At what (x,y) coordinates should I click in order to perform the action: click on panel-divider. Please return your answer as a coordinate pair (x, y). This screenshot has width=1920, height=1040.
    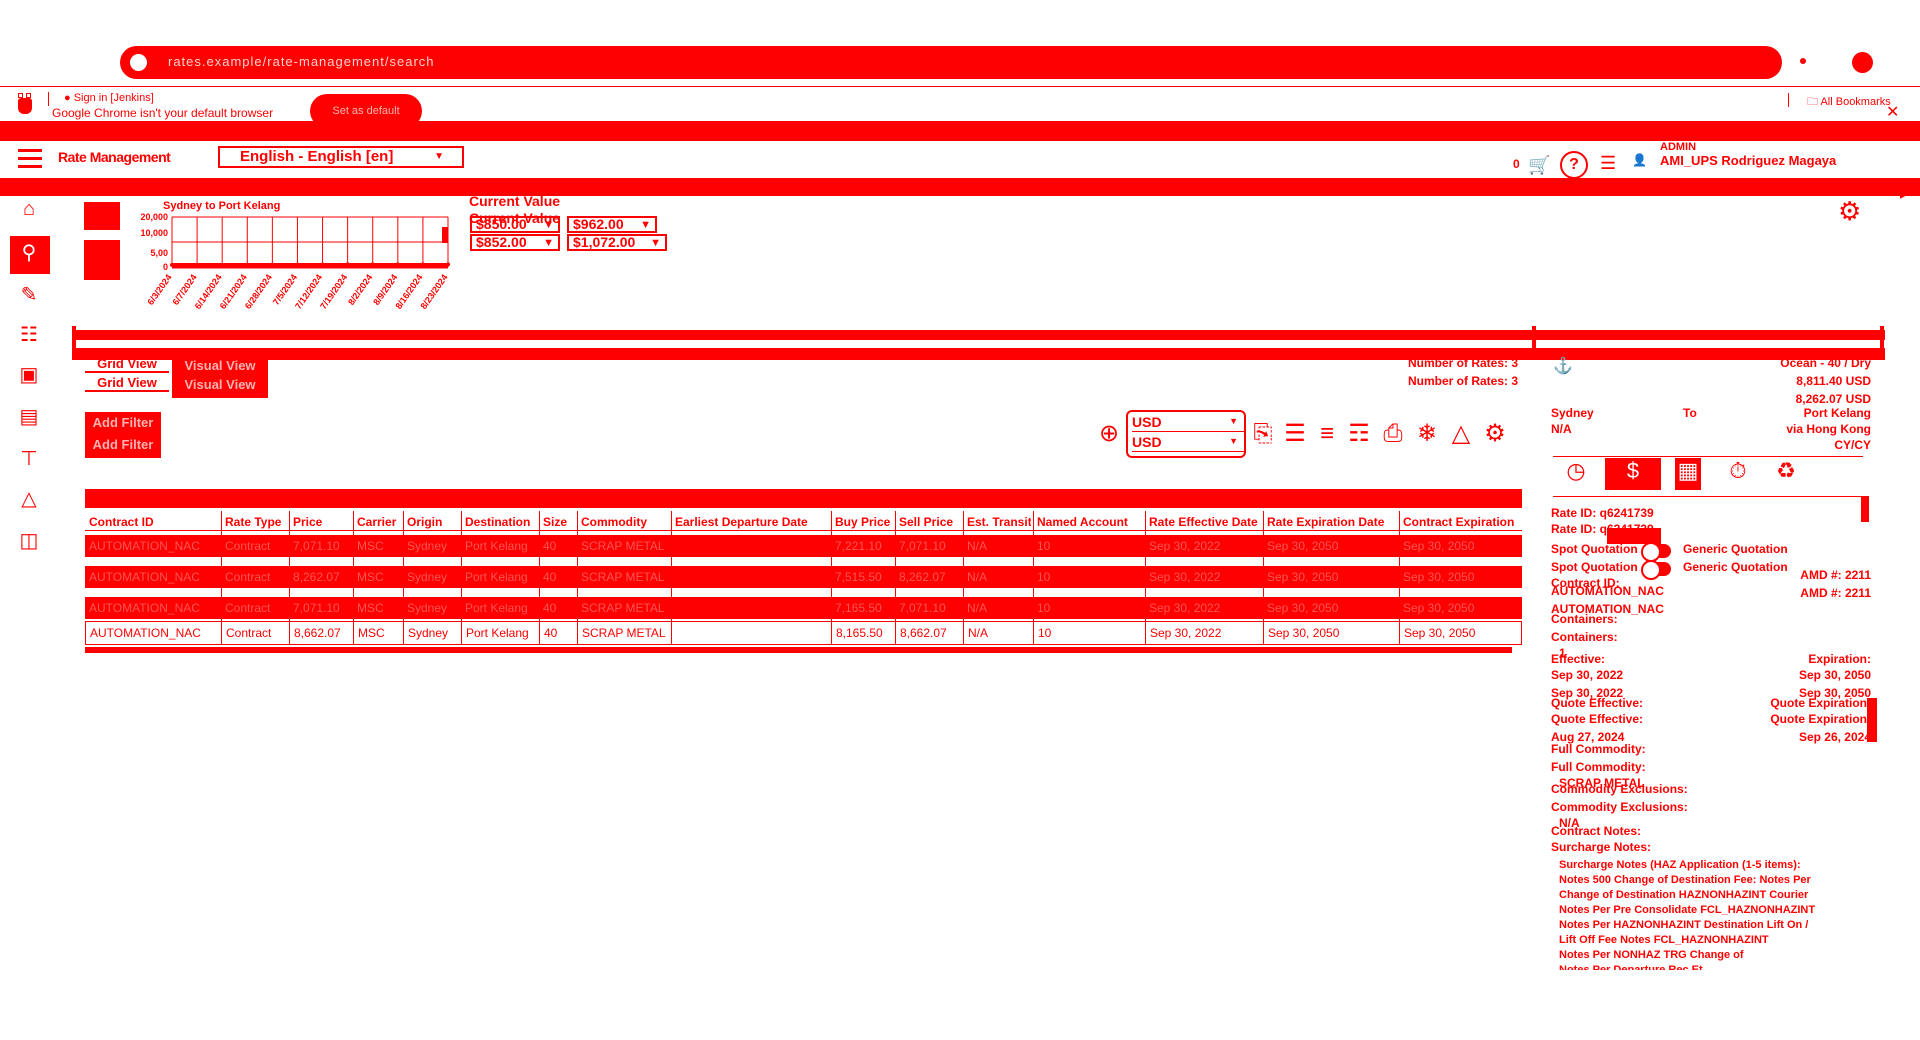
    Looking at the image, I should click on (1708, 456).